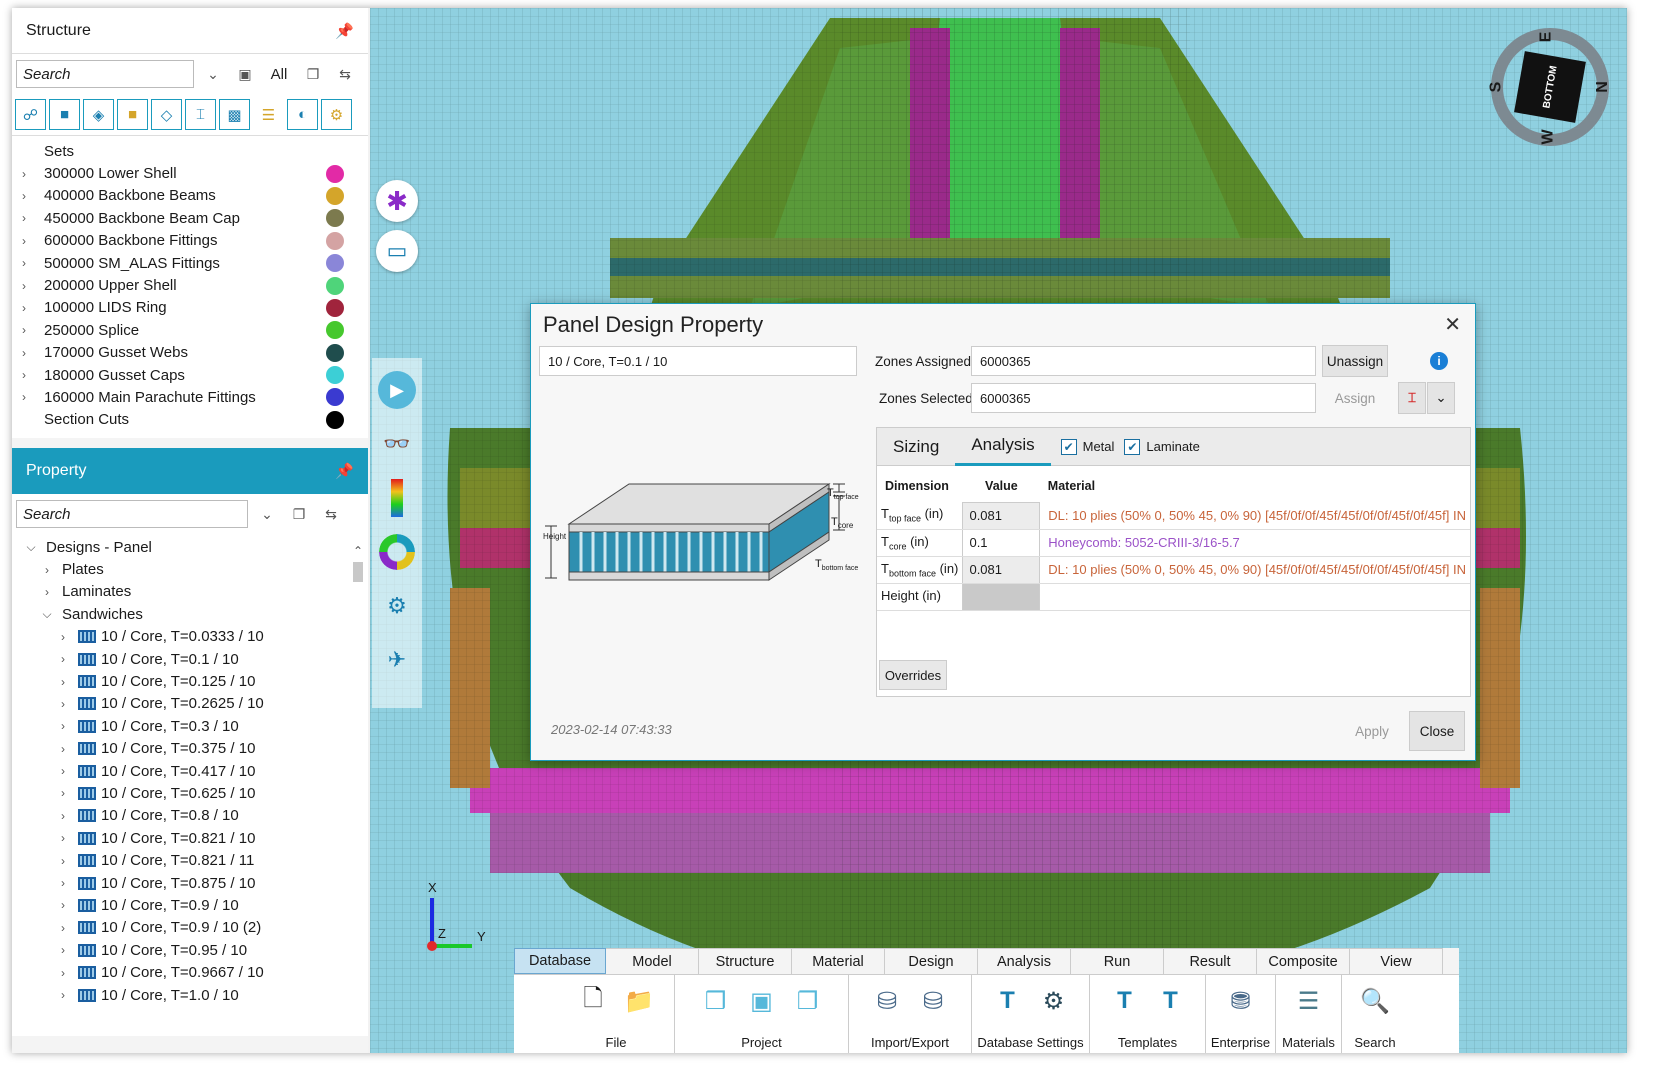 Image resolution: width=1660 pixels, height=1076 pixels. What do you see at coordinates (190, 592) in the screenshot?
I see `tree-node-laminates: › Laminates` at bounding box center [190, 592].